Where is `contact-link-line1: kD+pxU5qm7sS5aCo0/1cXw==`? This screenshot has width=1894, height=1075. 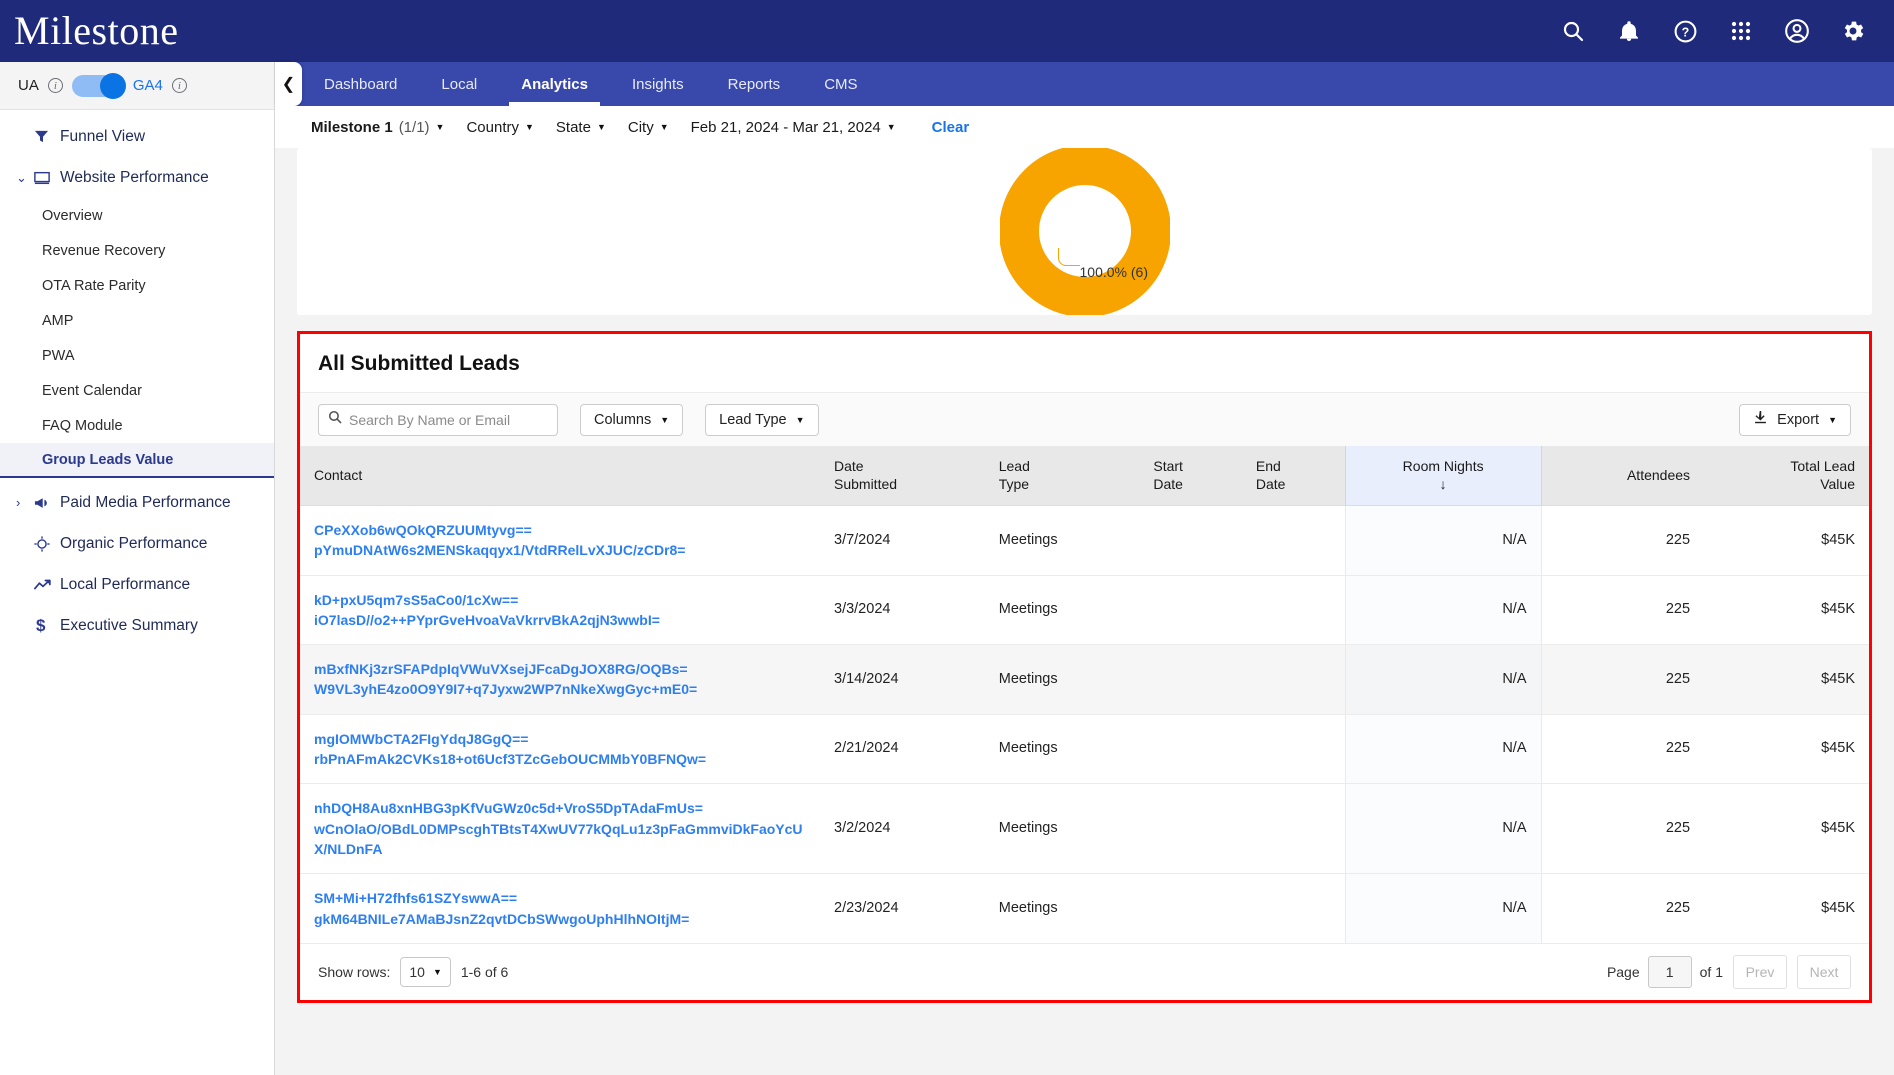 contact-link-line1: kD+pxU5qm7sS5aCo0/1cXw== is located at coordinates (560, 600).